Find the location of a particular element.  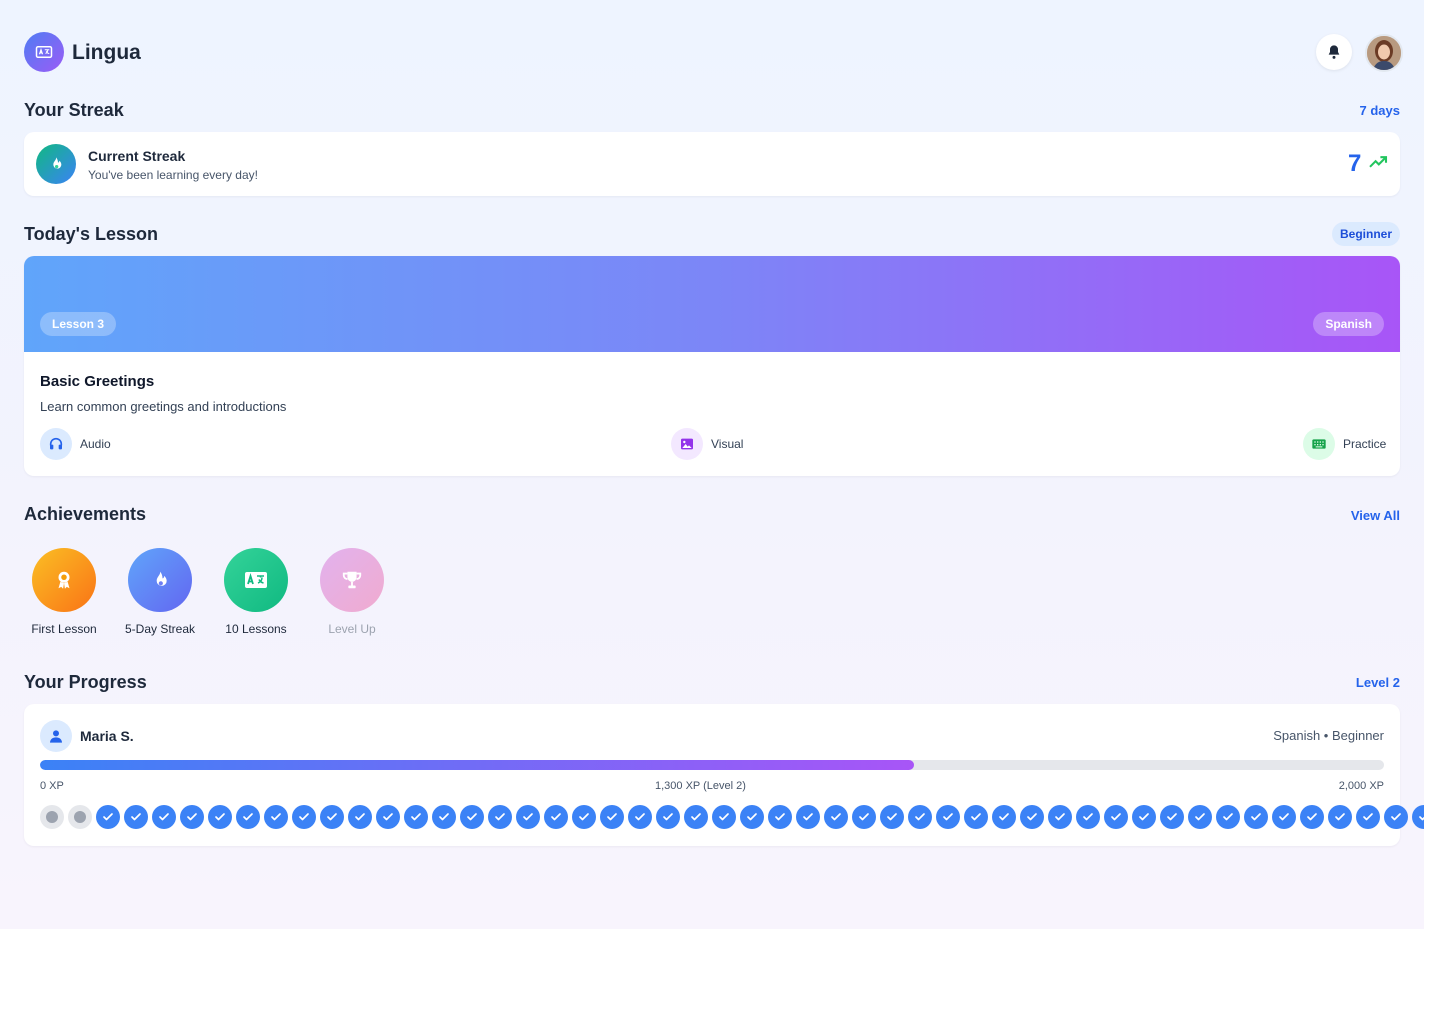

achievement-first-lesson: First Lesson is located at coordinates (64, 592).